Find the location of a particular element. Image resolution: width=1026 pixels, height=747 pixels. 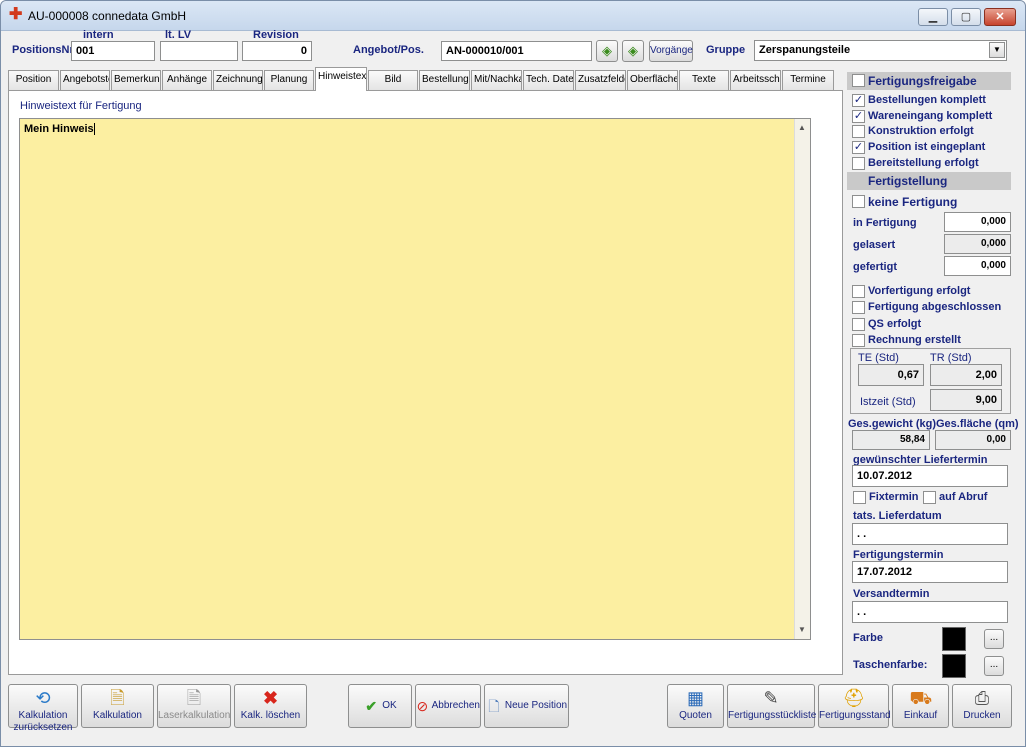

aufabruf-checkbox is located at coordinates (929, 497).